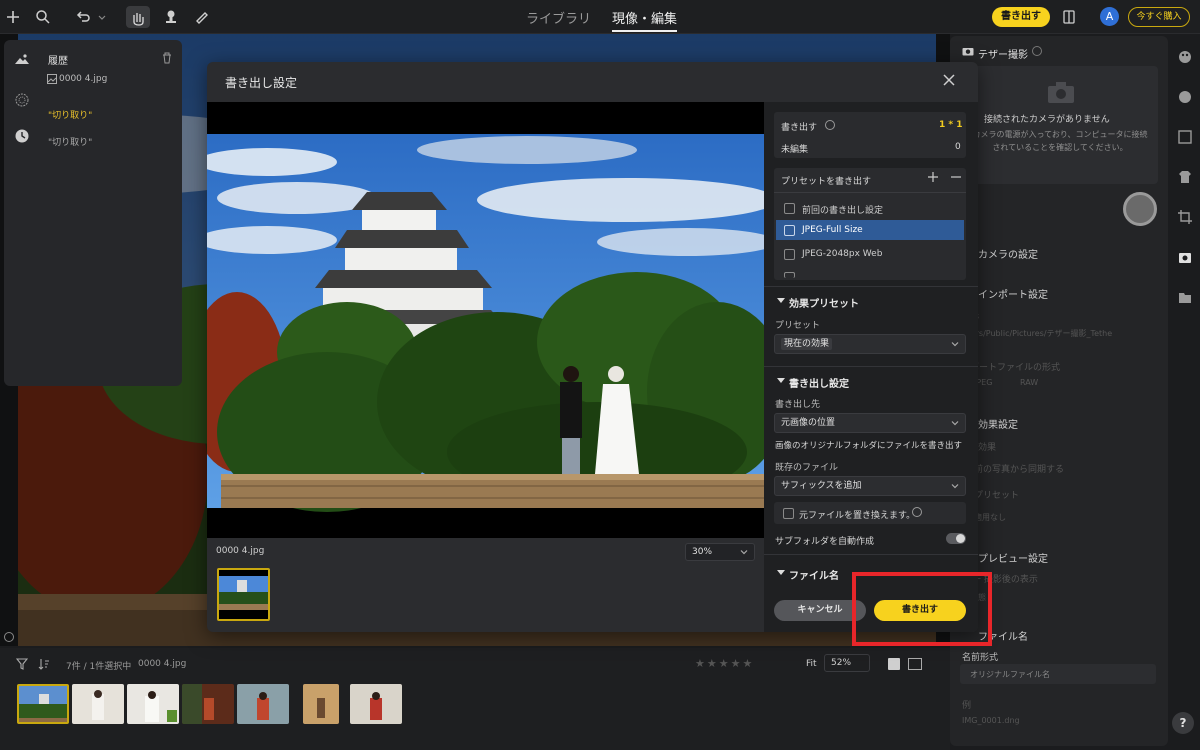 This screenshot has width=1200, height=750. What do you see at coordinates (832, 230) in the screenshot?
I see `preset-item-full: JPEG-Full Size` at bounding box center [832, 230].